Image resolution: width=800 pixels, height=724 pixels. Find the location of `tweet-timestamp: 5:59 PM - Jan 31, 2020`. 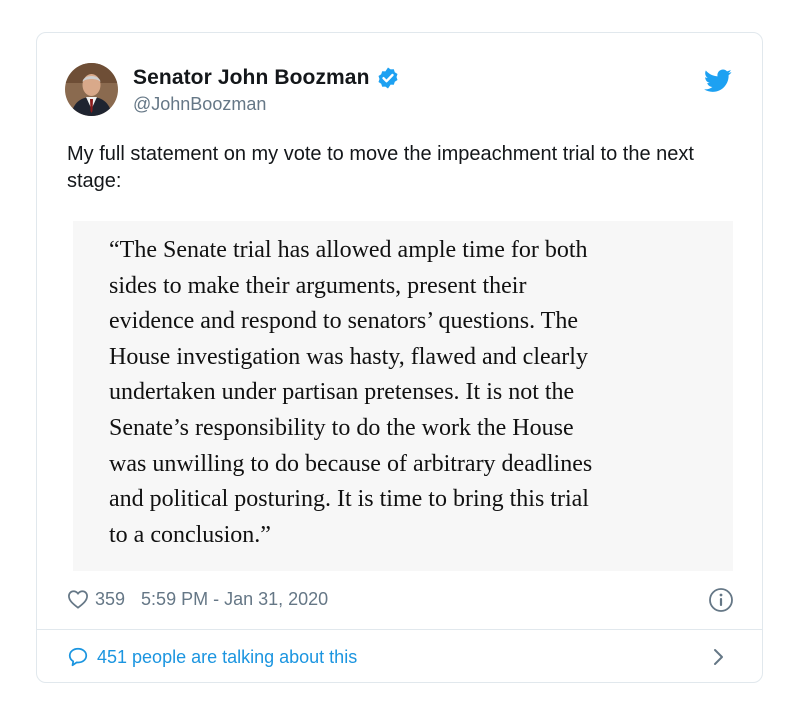

tweet-timestamp: 5:59 PM - Jan 31, 2020 is located at coordinates (234, 599).